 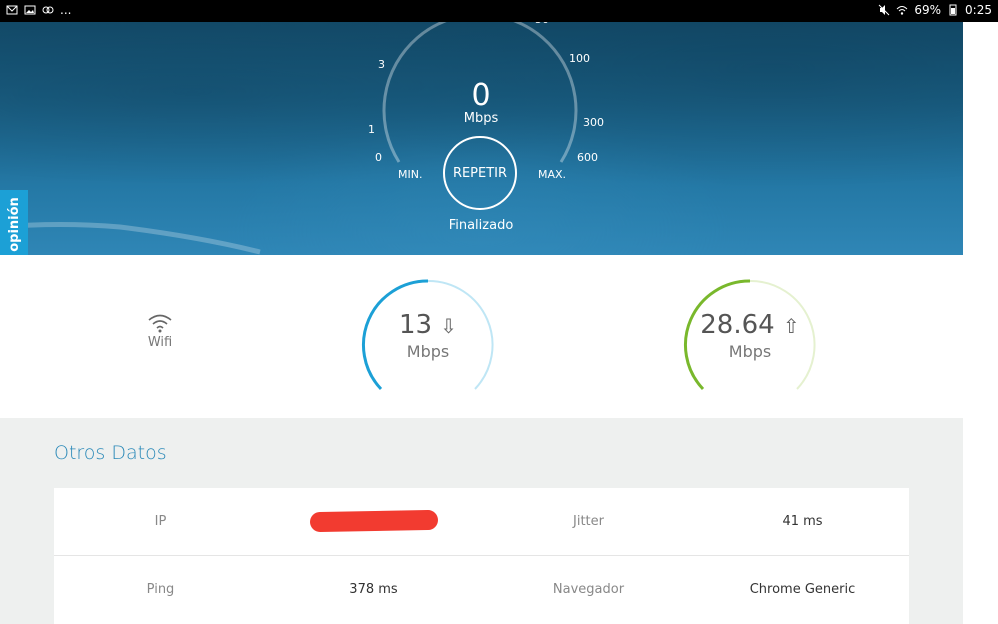 I want to click on connection-type: Wifi, so click(x=160, y=331).